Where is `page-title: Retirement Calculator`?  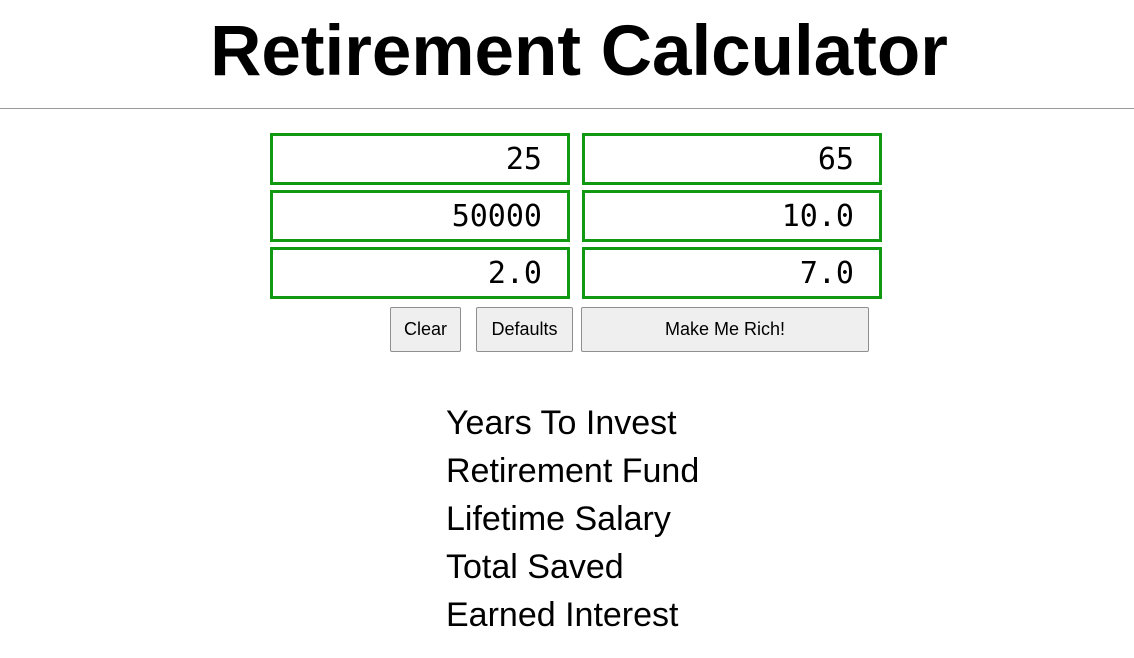
page-title: Retirement Calculator is located at coordinates (579, 51).